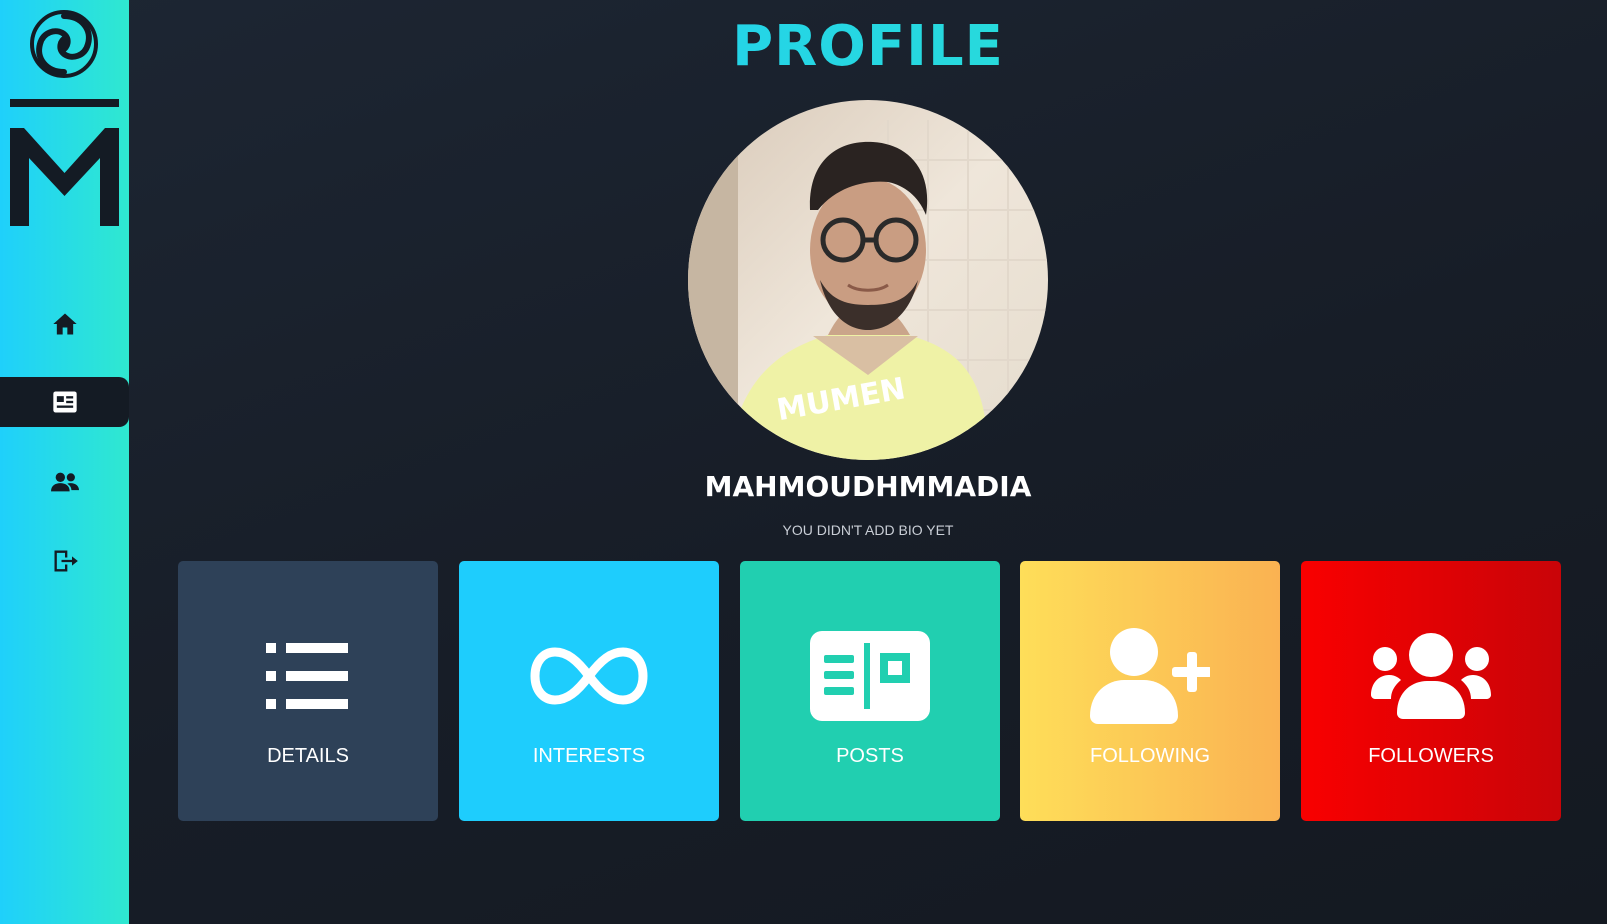 This screenshot has width=1607, height=924. What do you see at coordinates (870, 756) in the screenshot?
I see `card-label: POSTS` at bounding box center [870, 756].